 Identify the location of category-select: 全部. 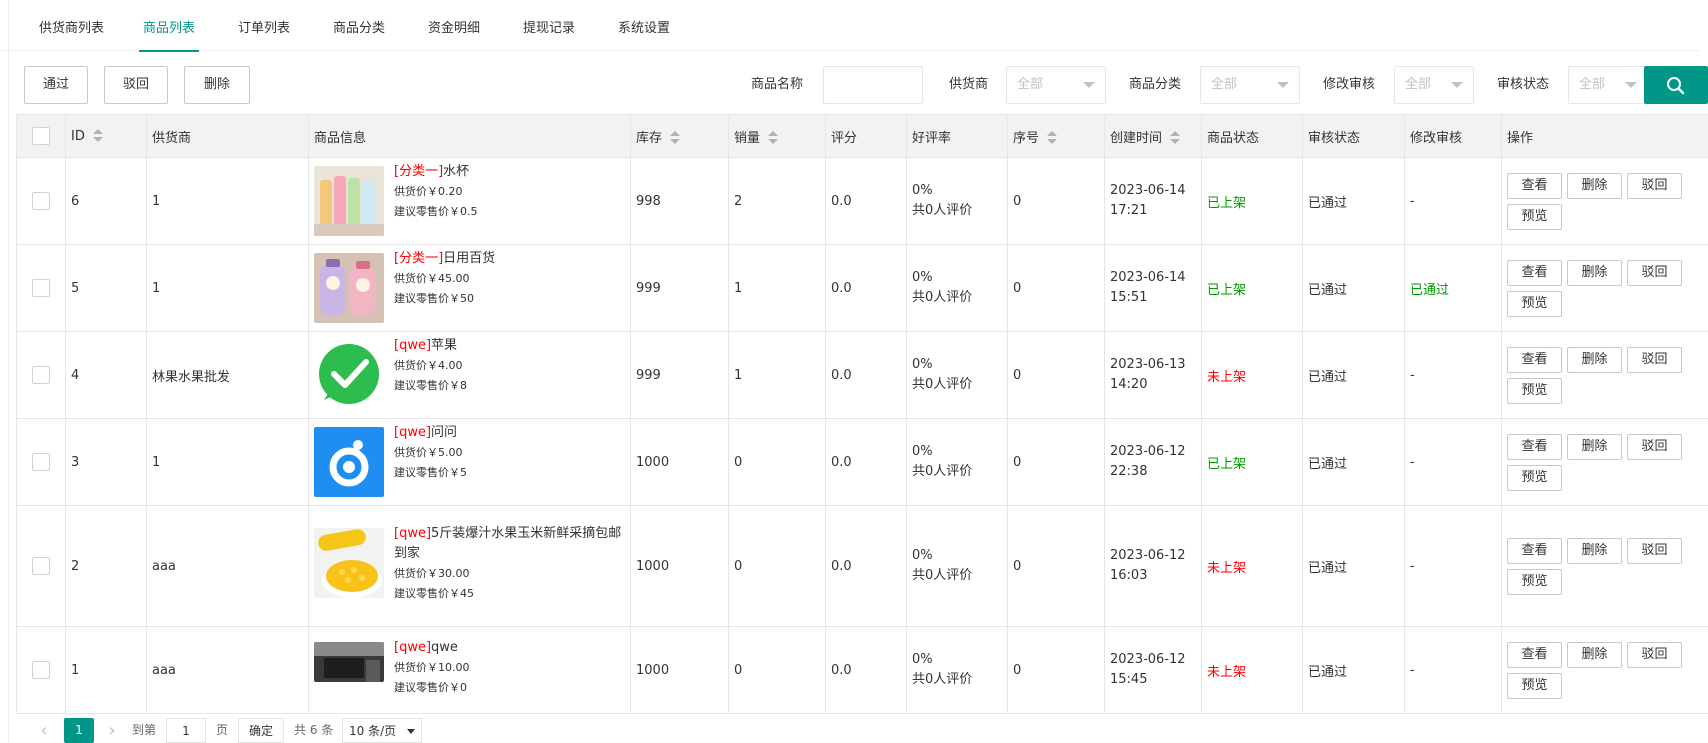
(1250, 85).